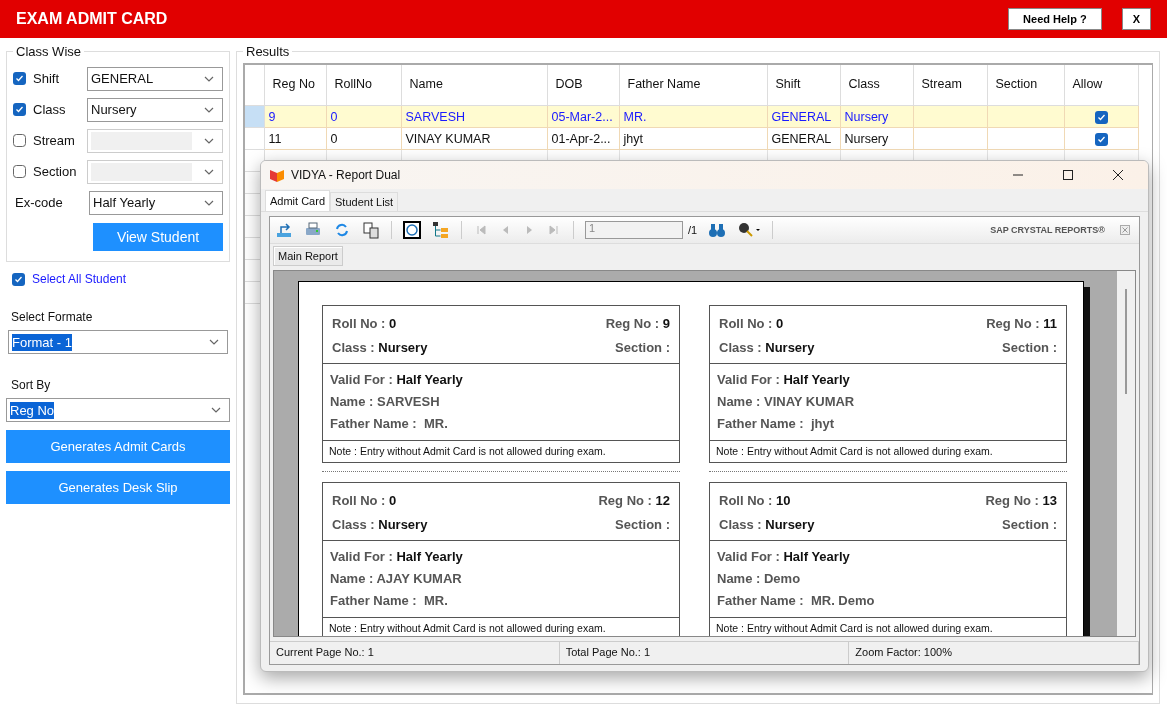 The width and height of the screenshot is (1167, 720). I want to click on page-total: /1, so click(693, 230).